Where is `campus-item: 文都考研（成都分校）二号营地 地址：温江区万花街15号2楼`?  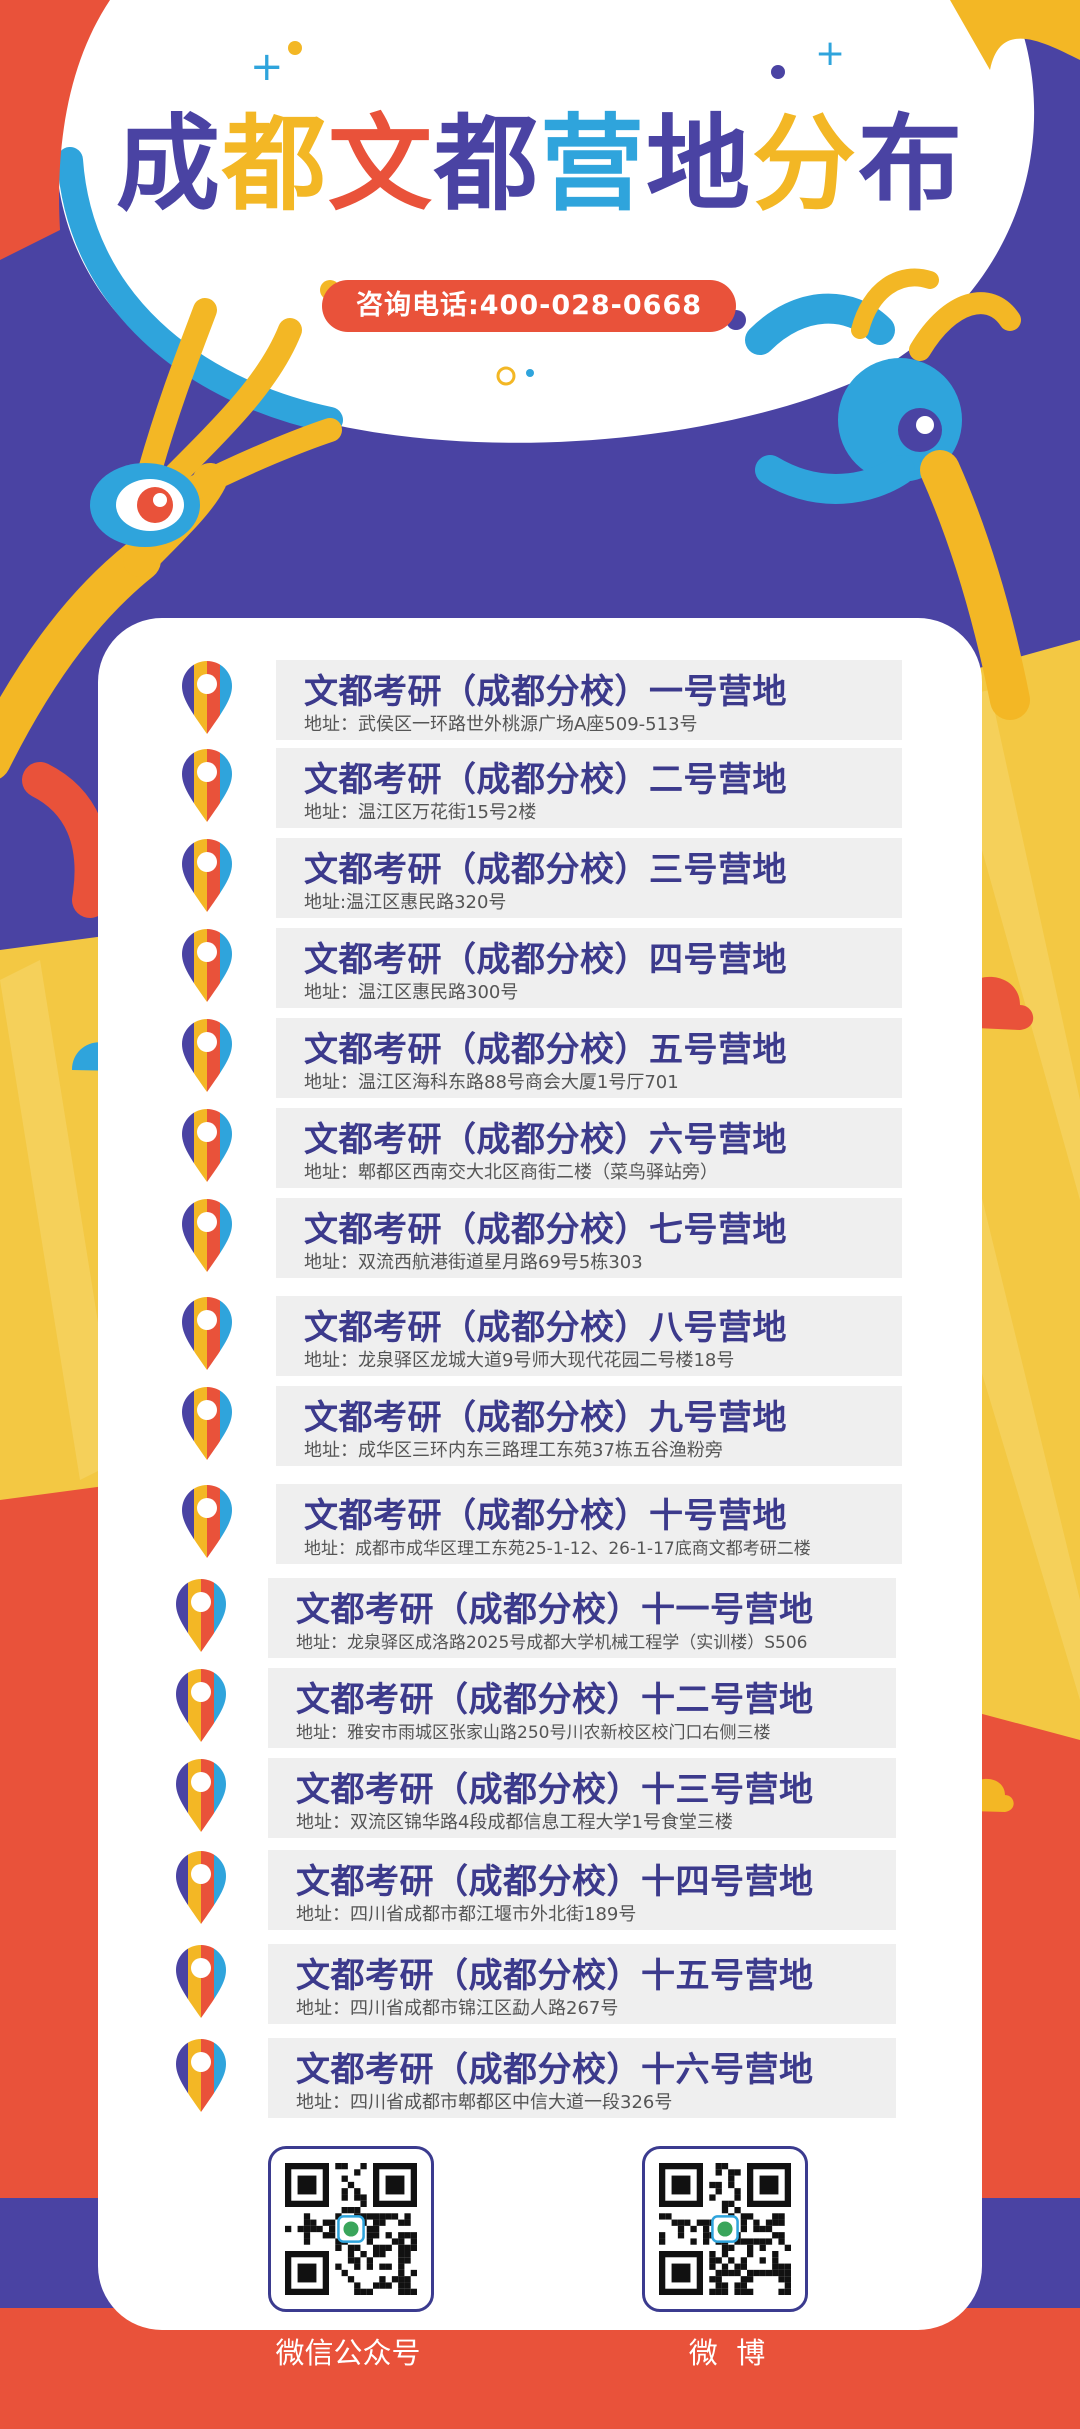 campus-item: 文都考研（成都分校）二号营地 地址：温江区万花街15号2楼 is located at coordinates (540, 788).